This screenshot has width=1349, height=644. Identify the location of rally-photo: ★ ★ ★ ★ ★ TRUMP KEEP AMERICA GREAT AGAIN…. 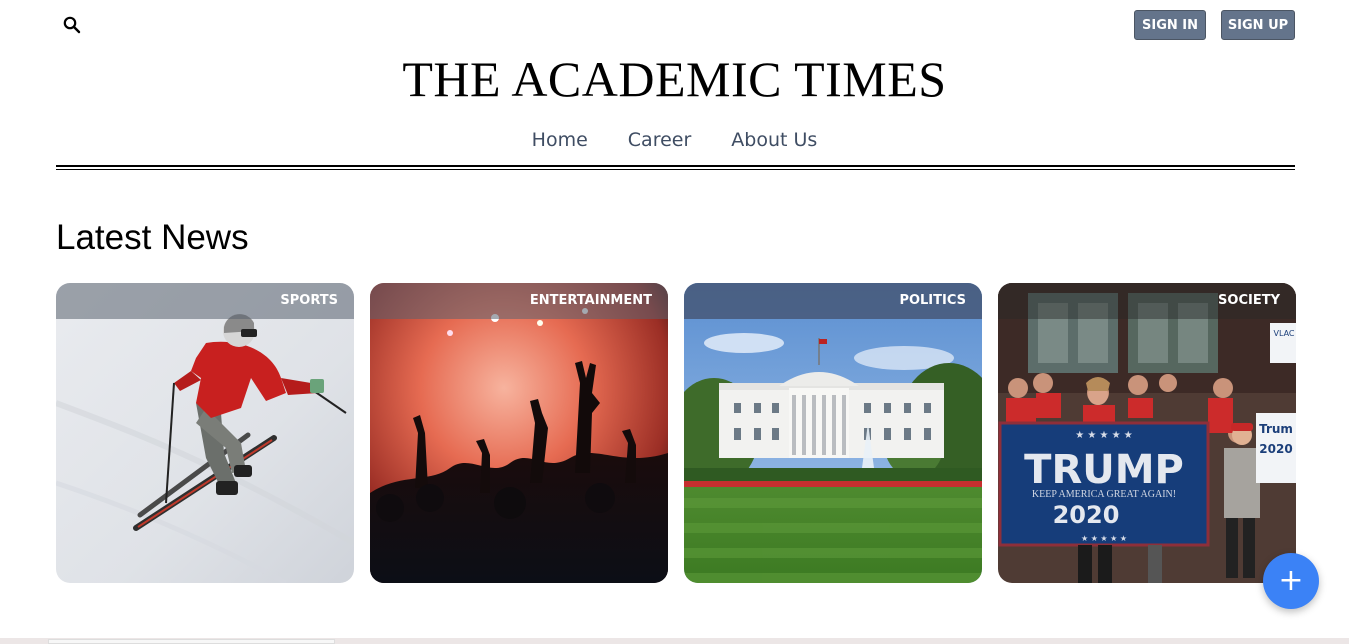
(1147, 433).